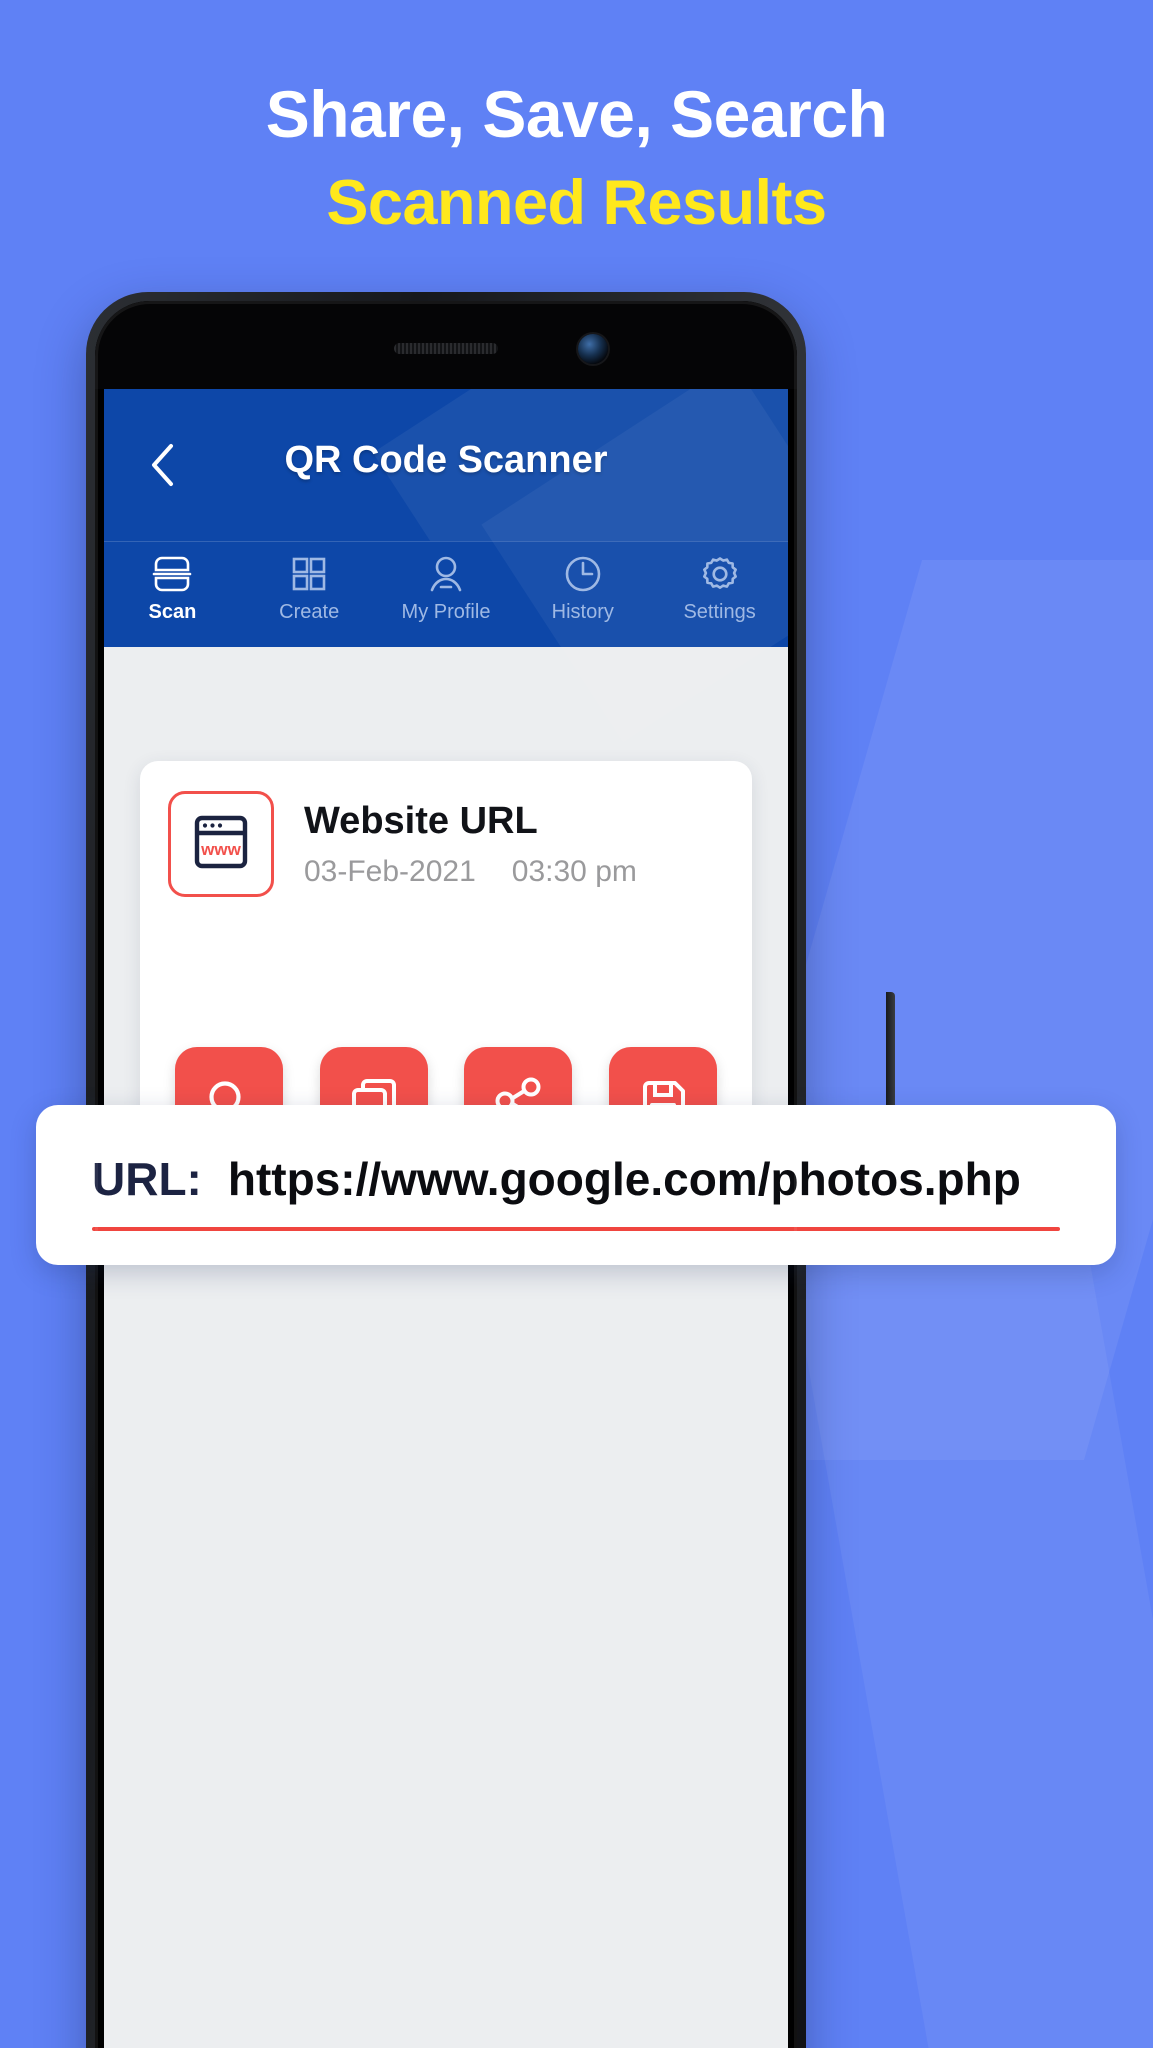 The width and height of the screenshot is (1153, 2048). What do you see at coordinates (446, 460) in the screenshot?
I see `app-title: QR Code Scanner` at bounding box center [446, 460].